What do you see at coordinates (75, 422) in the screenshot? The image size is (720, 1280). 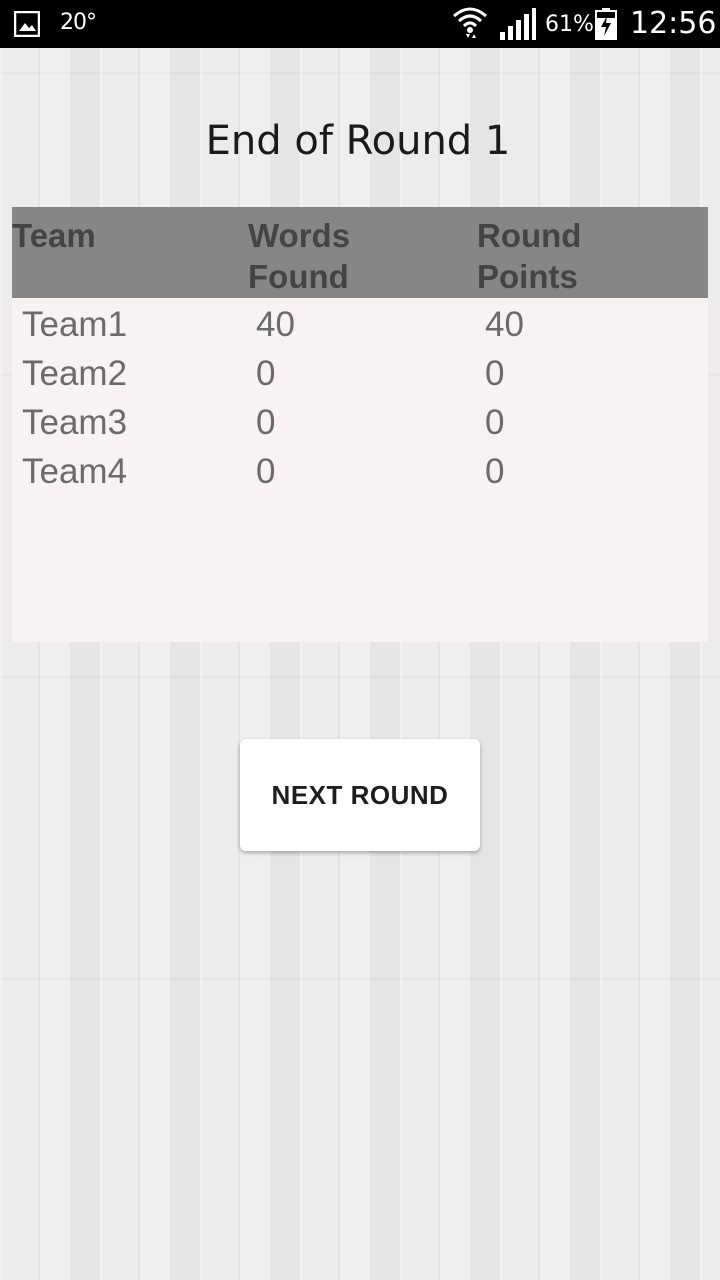 I see `team-name-cell: Team3` at bounding box center [75, 422].